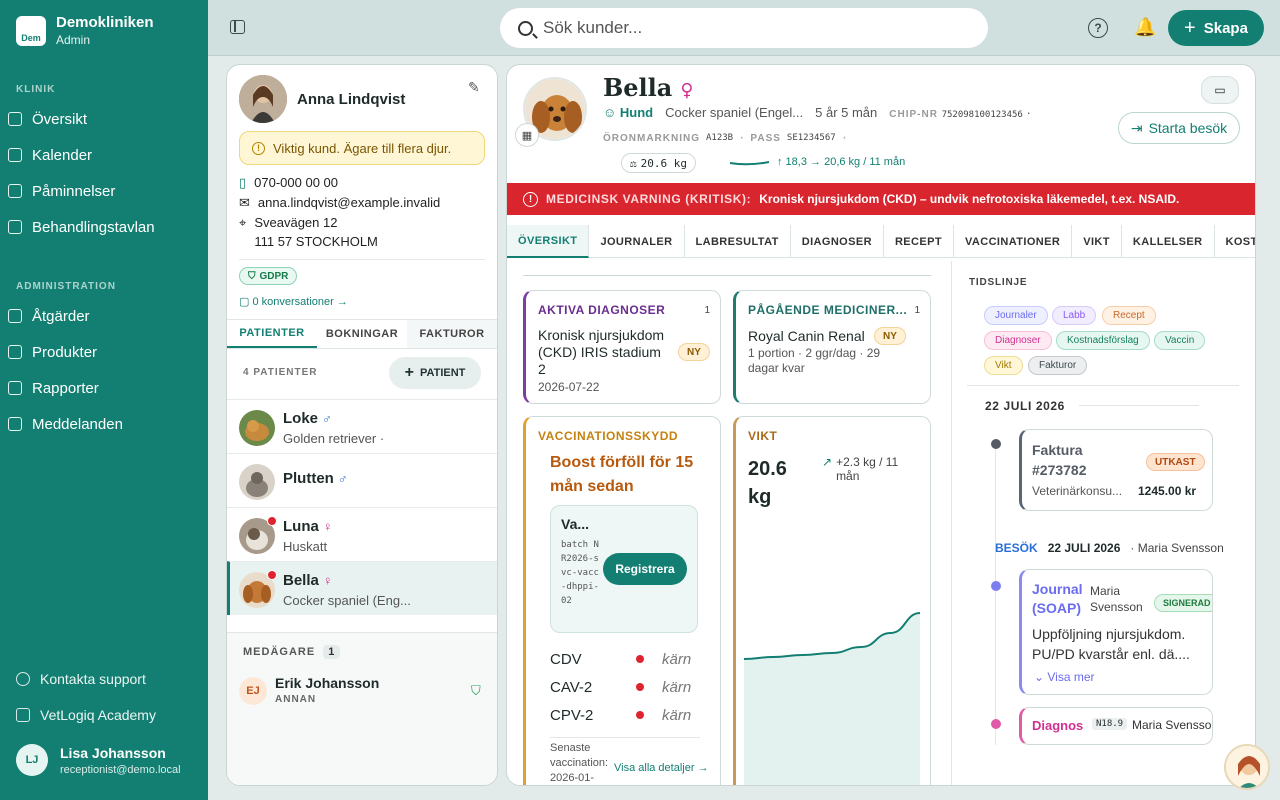 This screenshot has width=1280, height=800. What do you see at coordinates (548, 241) in the screenshot?
I see `tab-oversikt: ÖVERSIKT` at bounding box center [548, 241].